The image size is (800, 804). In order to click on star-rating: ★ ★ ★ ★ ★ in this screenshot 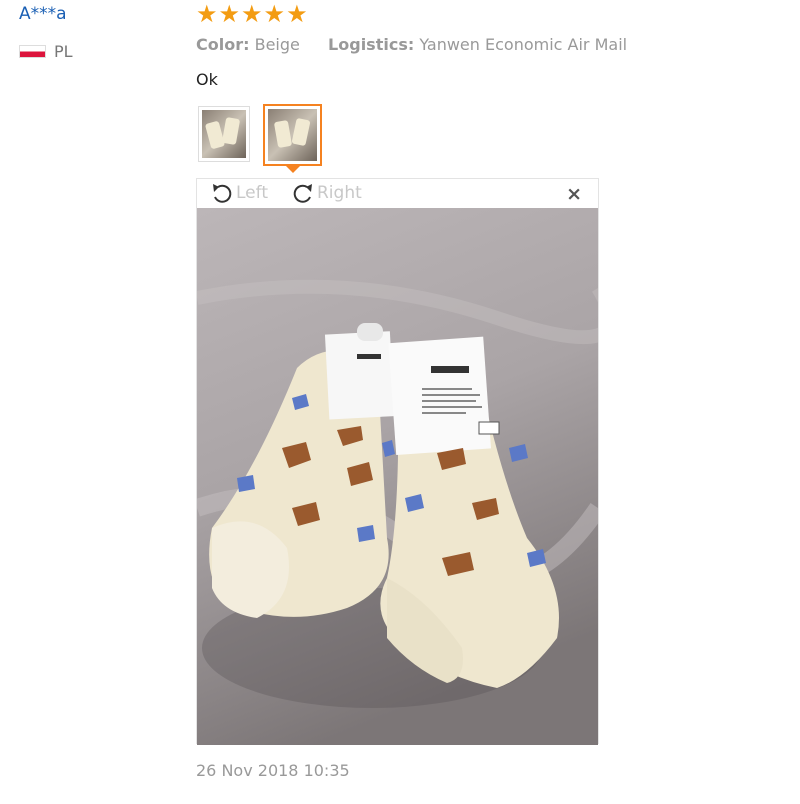, I will do `click(252, 14)`.